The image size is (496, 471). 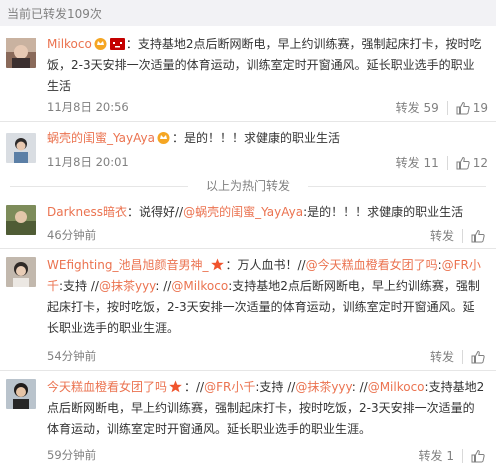 What do you see at coordinates (194, 387) in the screenshot?
I see `repost-text: ：//` at bounding box center [194, 387].